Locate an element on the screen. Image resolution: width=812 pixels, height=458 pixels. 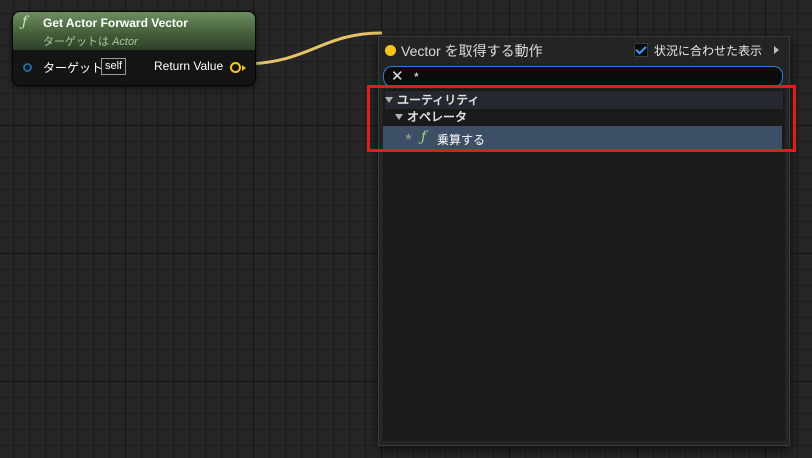
node-header: ƒ Get Actor Forward Vector ターゲットは Actor is located at coordinates (134, 31).